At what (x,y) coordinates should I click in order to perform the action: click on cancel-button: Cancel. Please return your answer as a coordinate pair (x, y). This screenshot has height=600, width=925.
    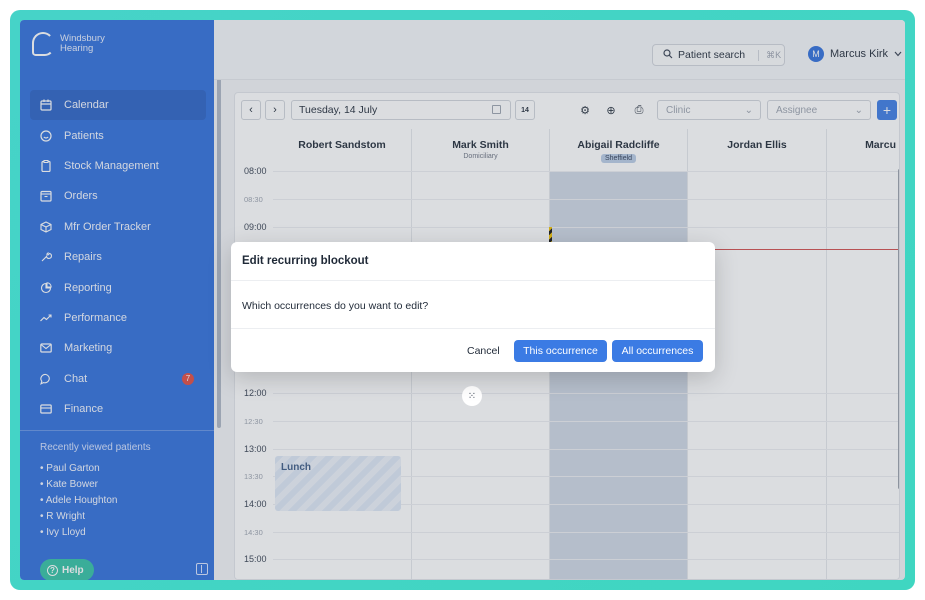
    Looking at the image, I should click on (483, 351).